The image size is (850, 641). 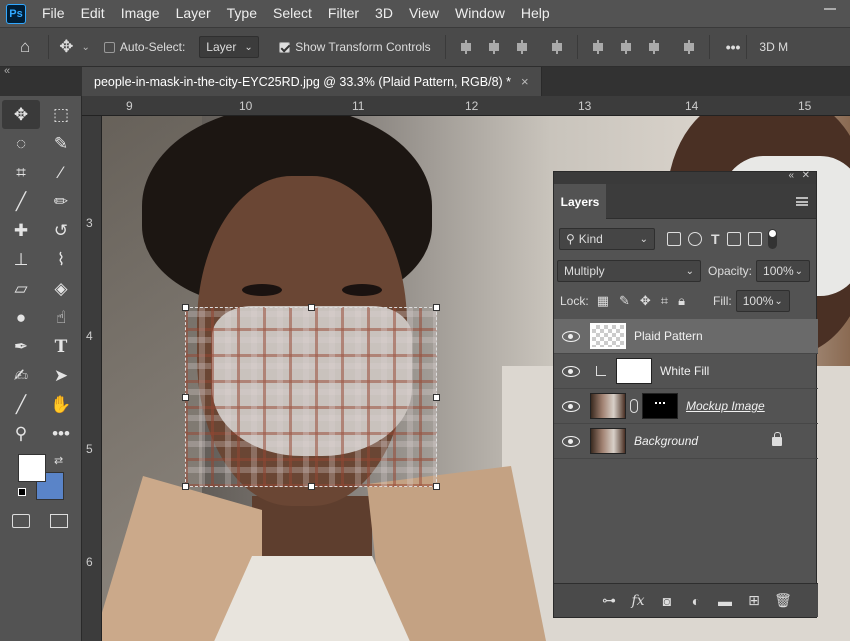 I want to click on marquee-tool-icon: ⬚, so click(x=61, y=114).